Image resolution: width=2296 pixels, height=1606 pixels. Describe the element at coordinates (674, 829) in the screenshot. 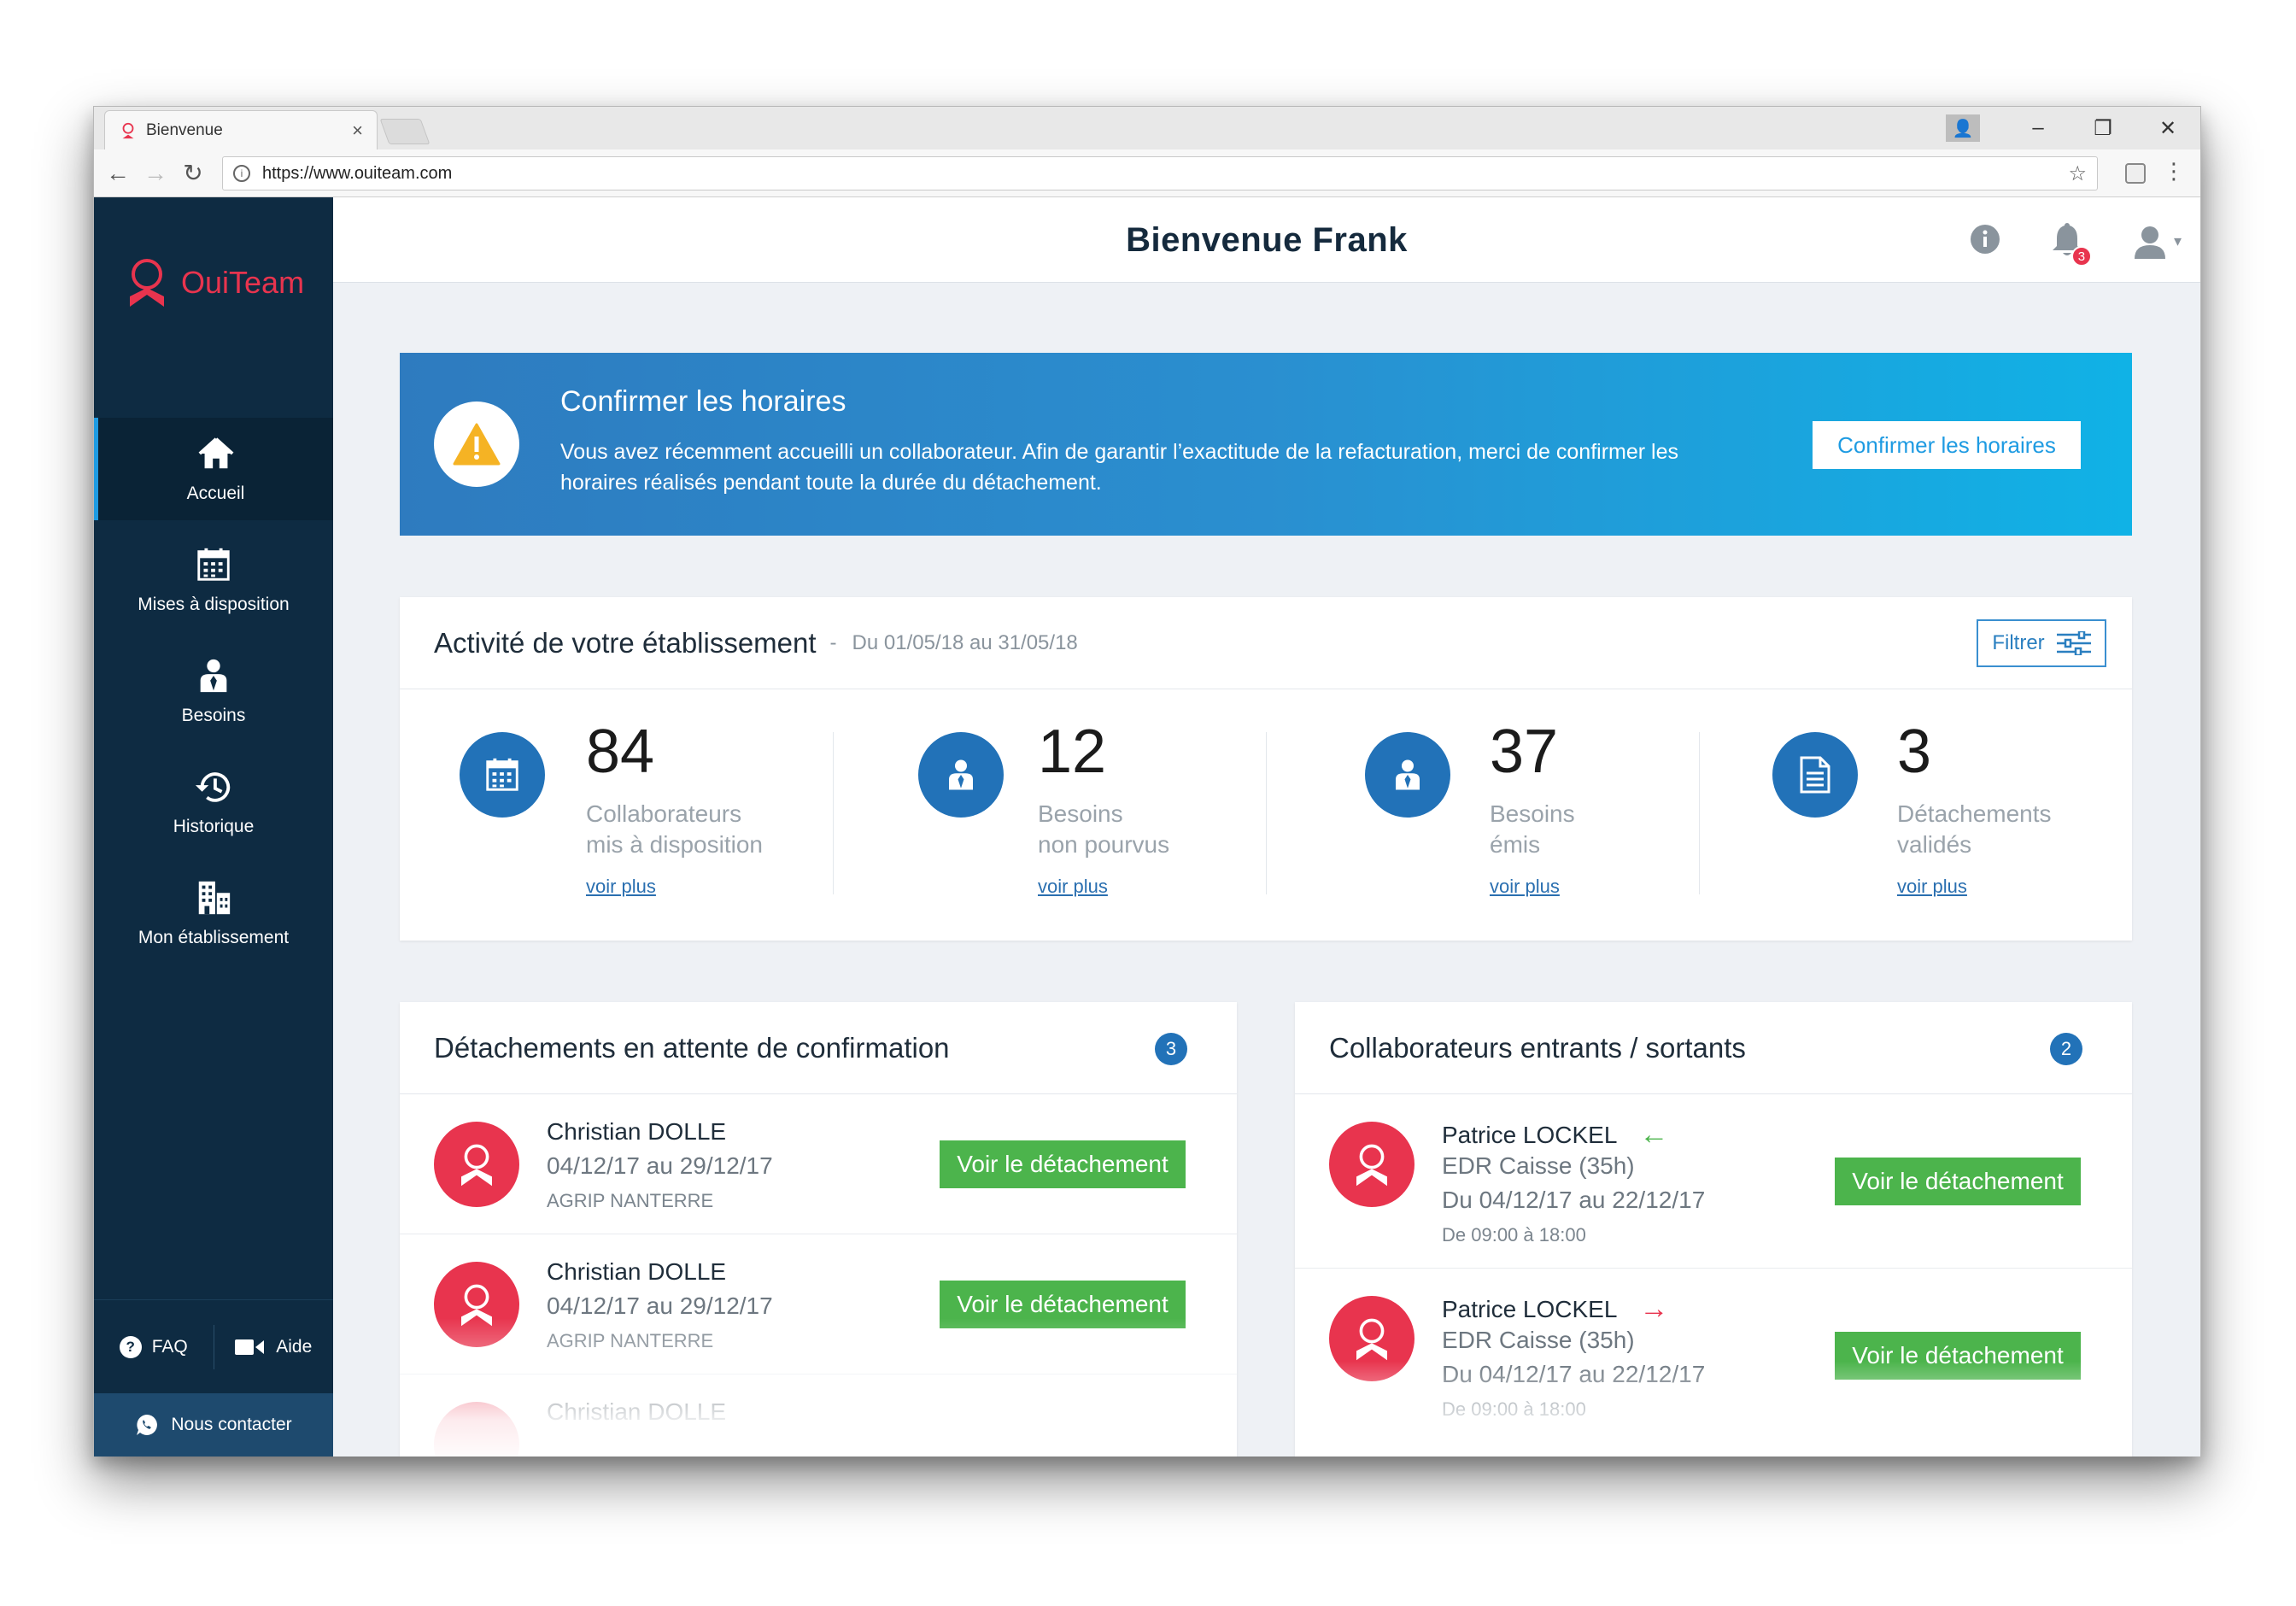

I see `stat-label: Collaborateurs mis à disposition` at that location.